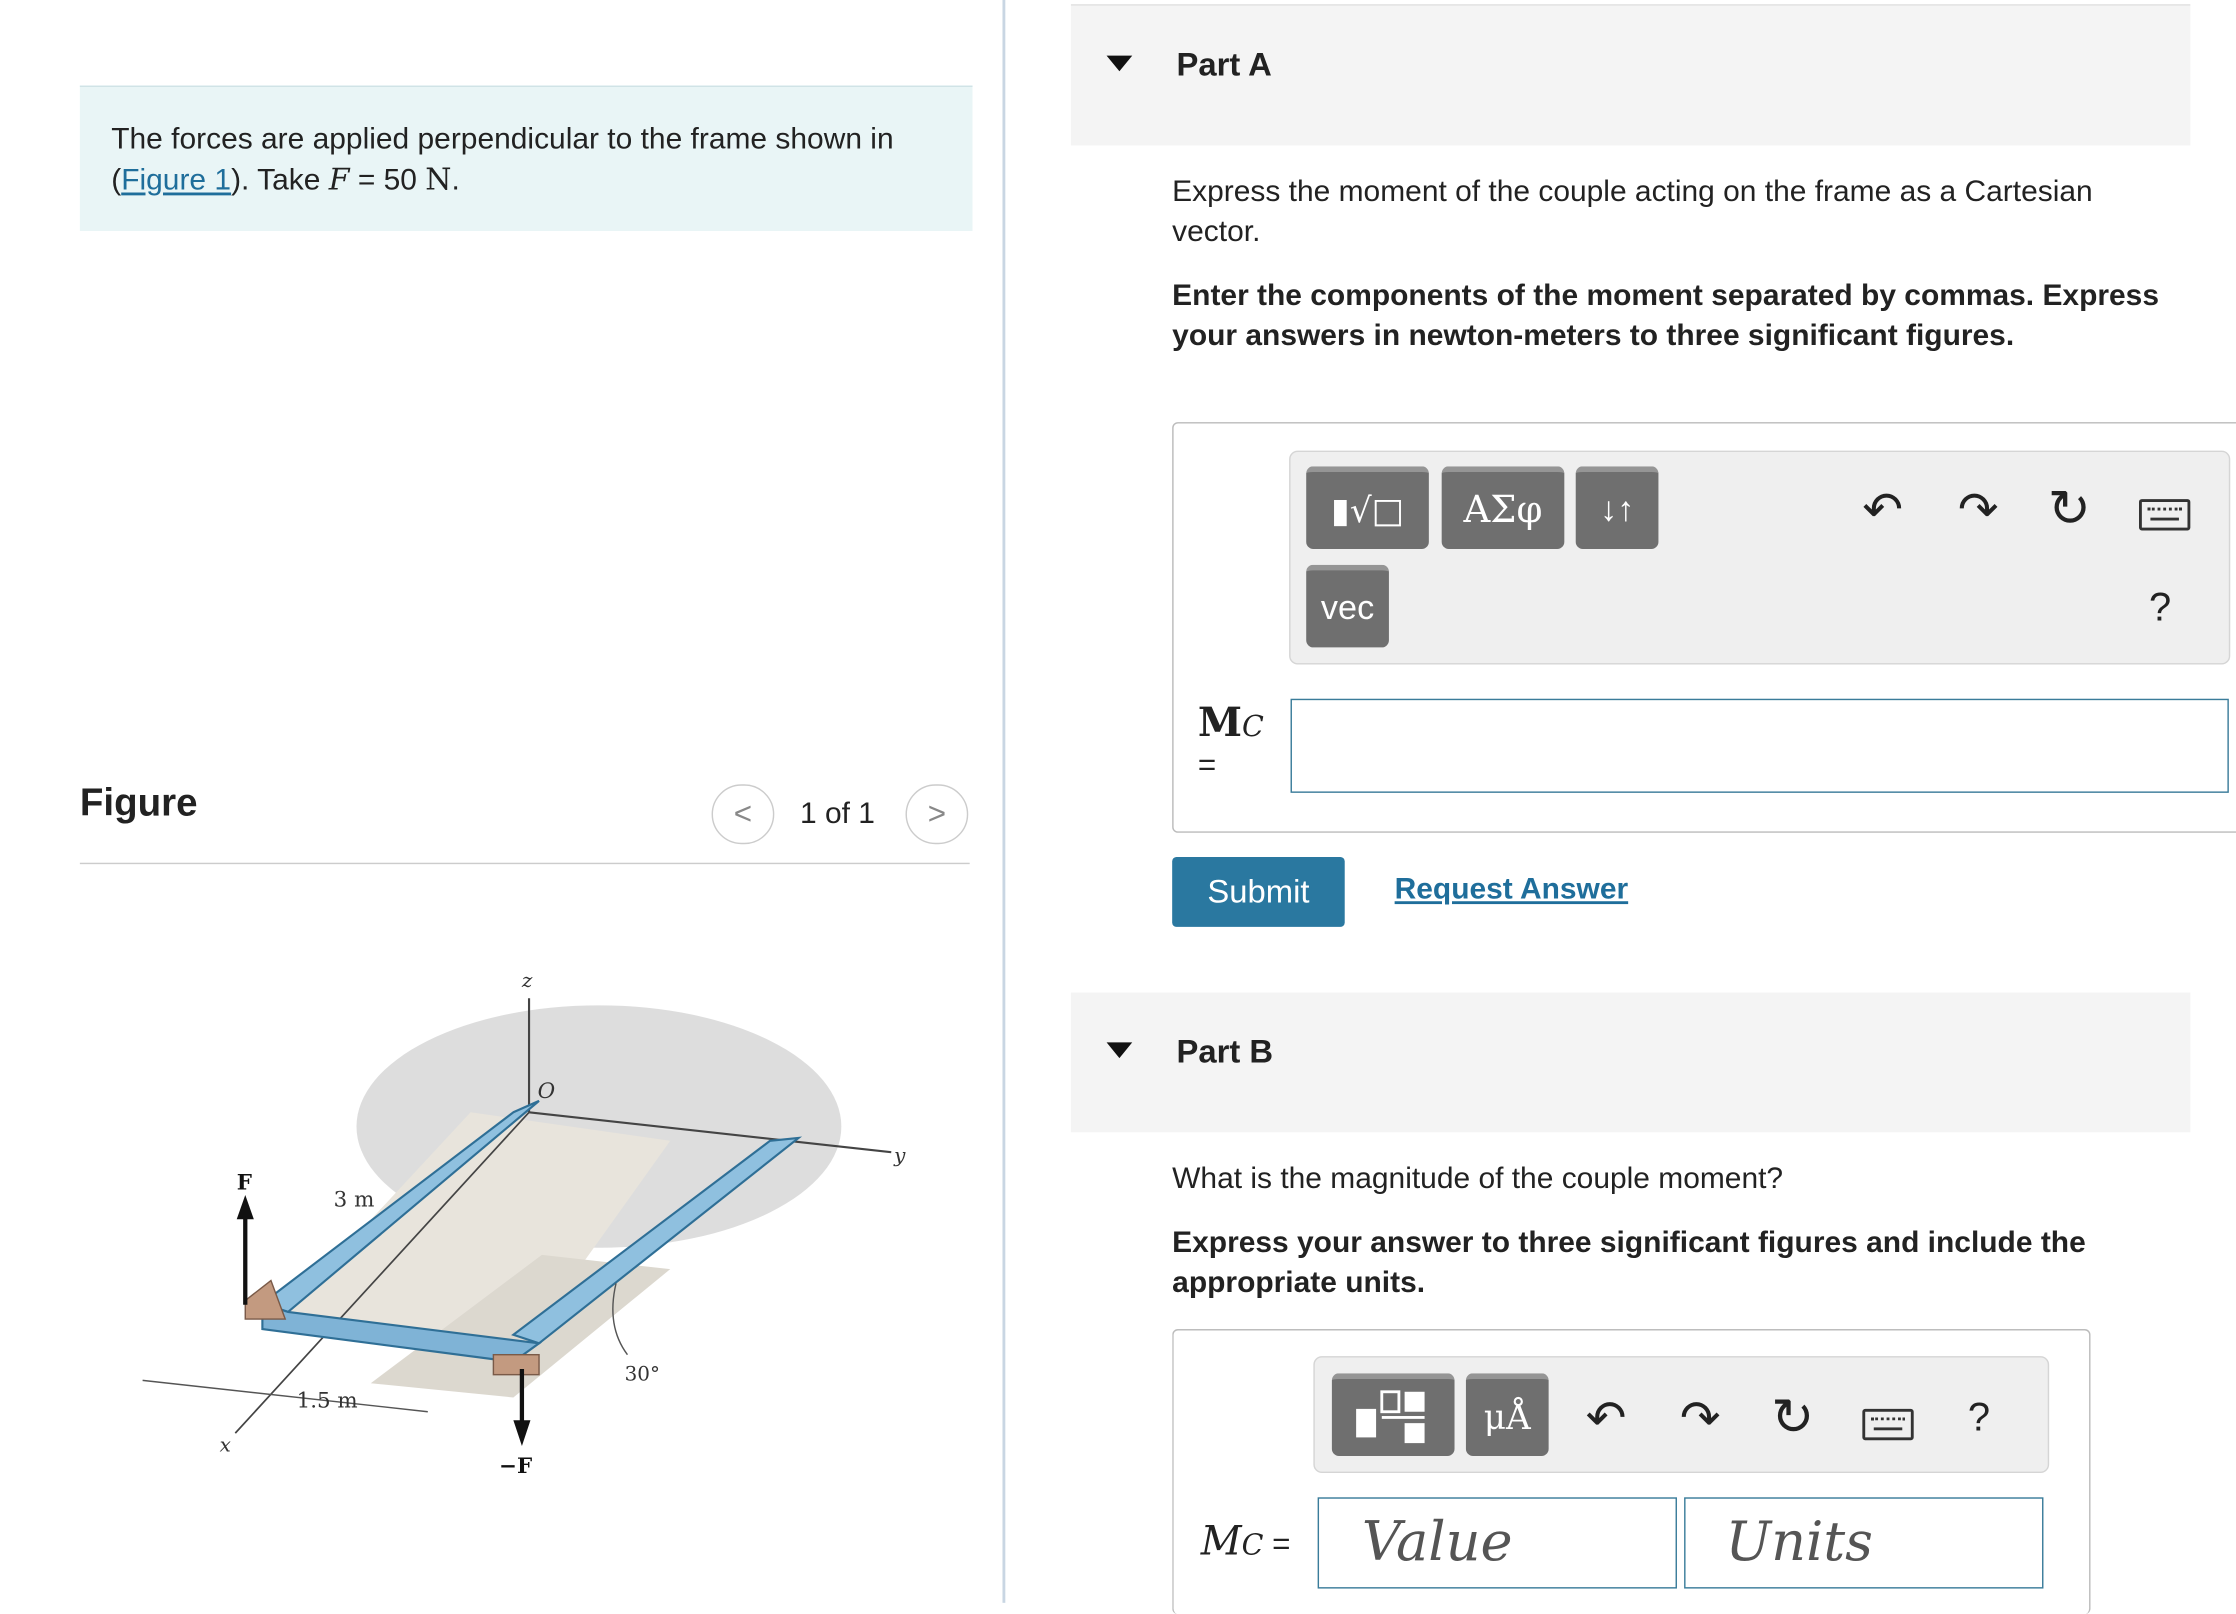 This screenshot has height=1614, width=2236. I want to click on next-figure-button: >, so click(937, 814).